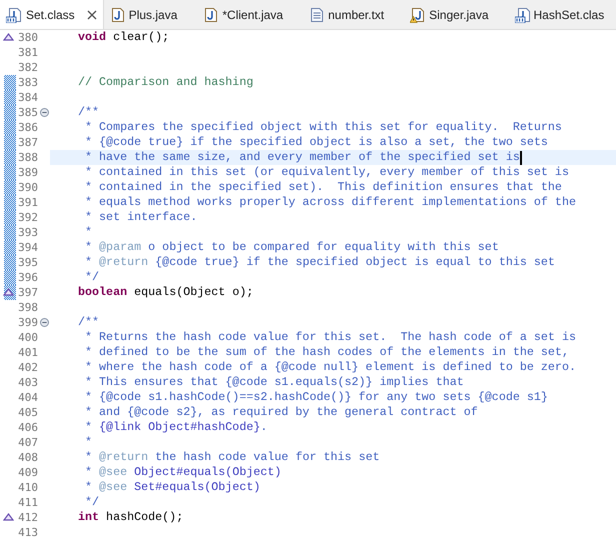 Image resolution: width=616 pixels, height=539 pixels. What do you see at coordinates (27, 382) in the screenshot?
I see `line-number: 403` at bounding box center [27, 382].